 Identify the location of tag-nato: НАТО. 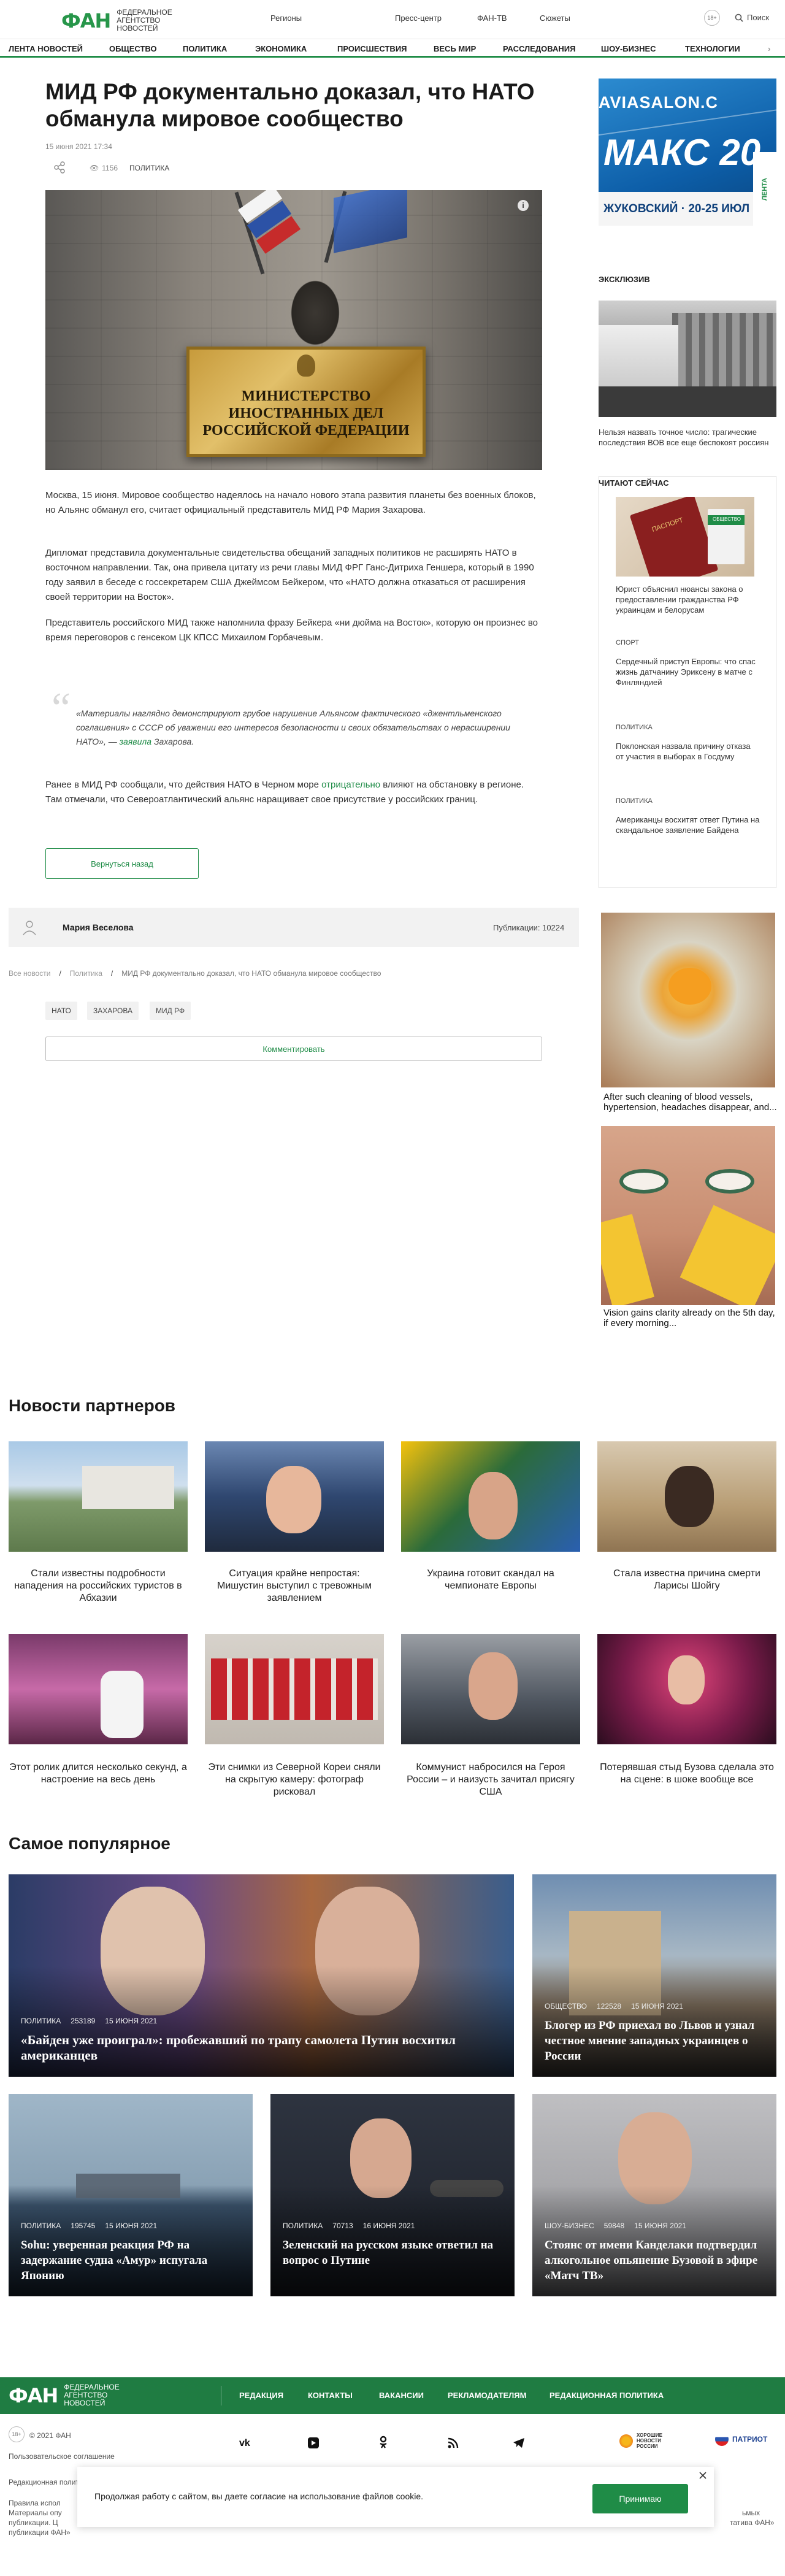
(61, 1011).